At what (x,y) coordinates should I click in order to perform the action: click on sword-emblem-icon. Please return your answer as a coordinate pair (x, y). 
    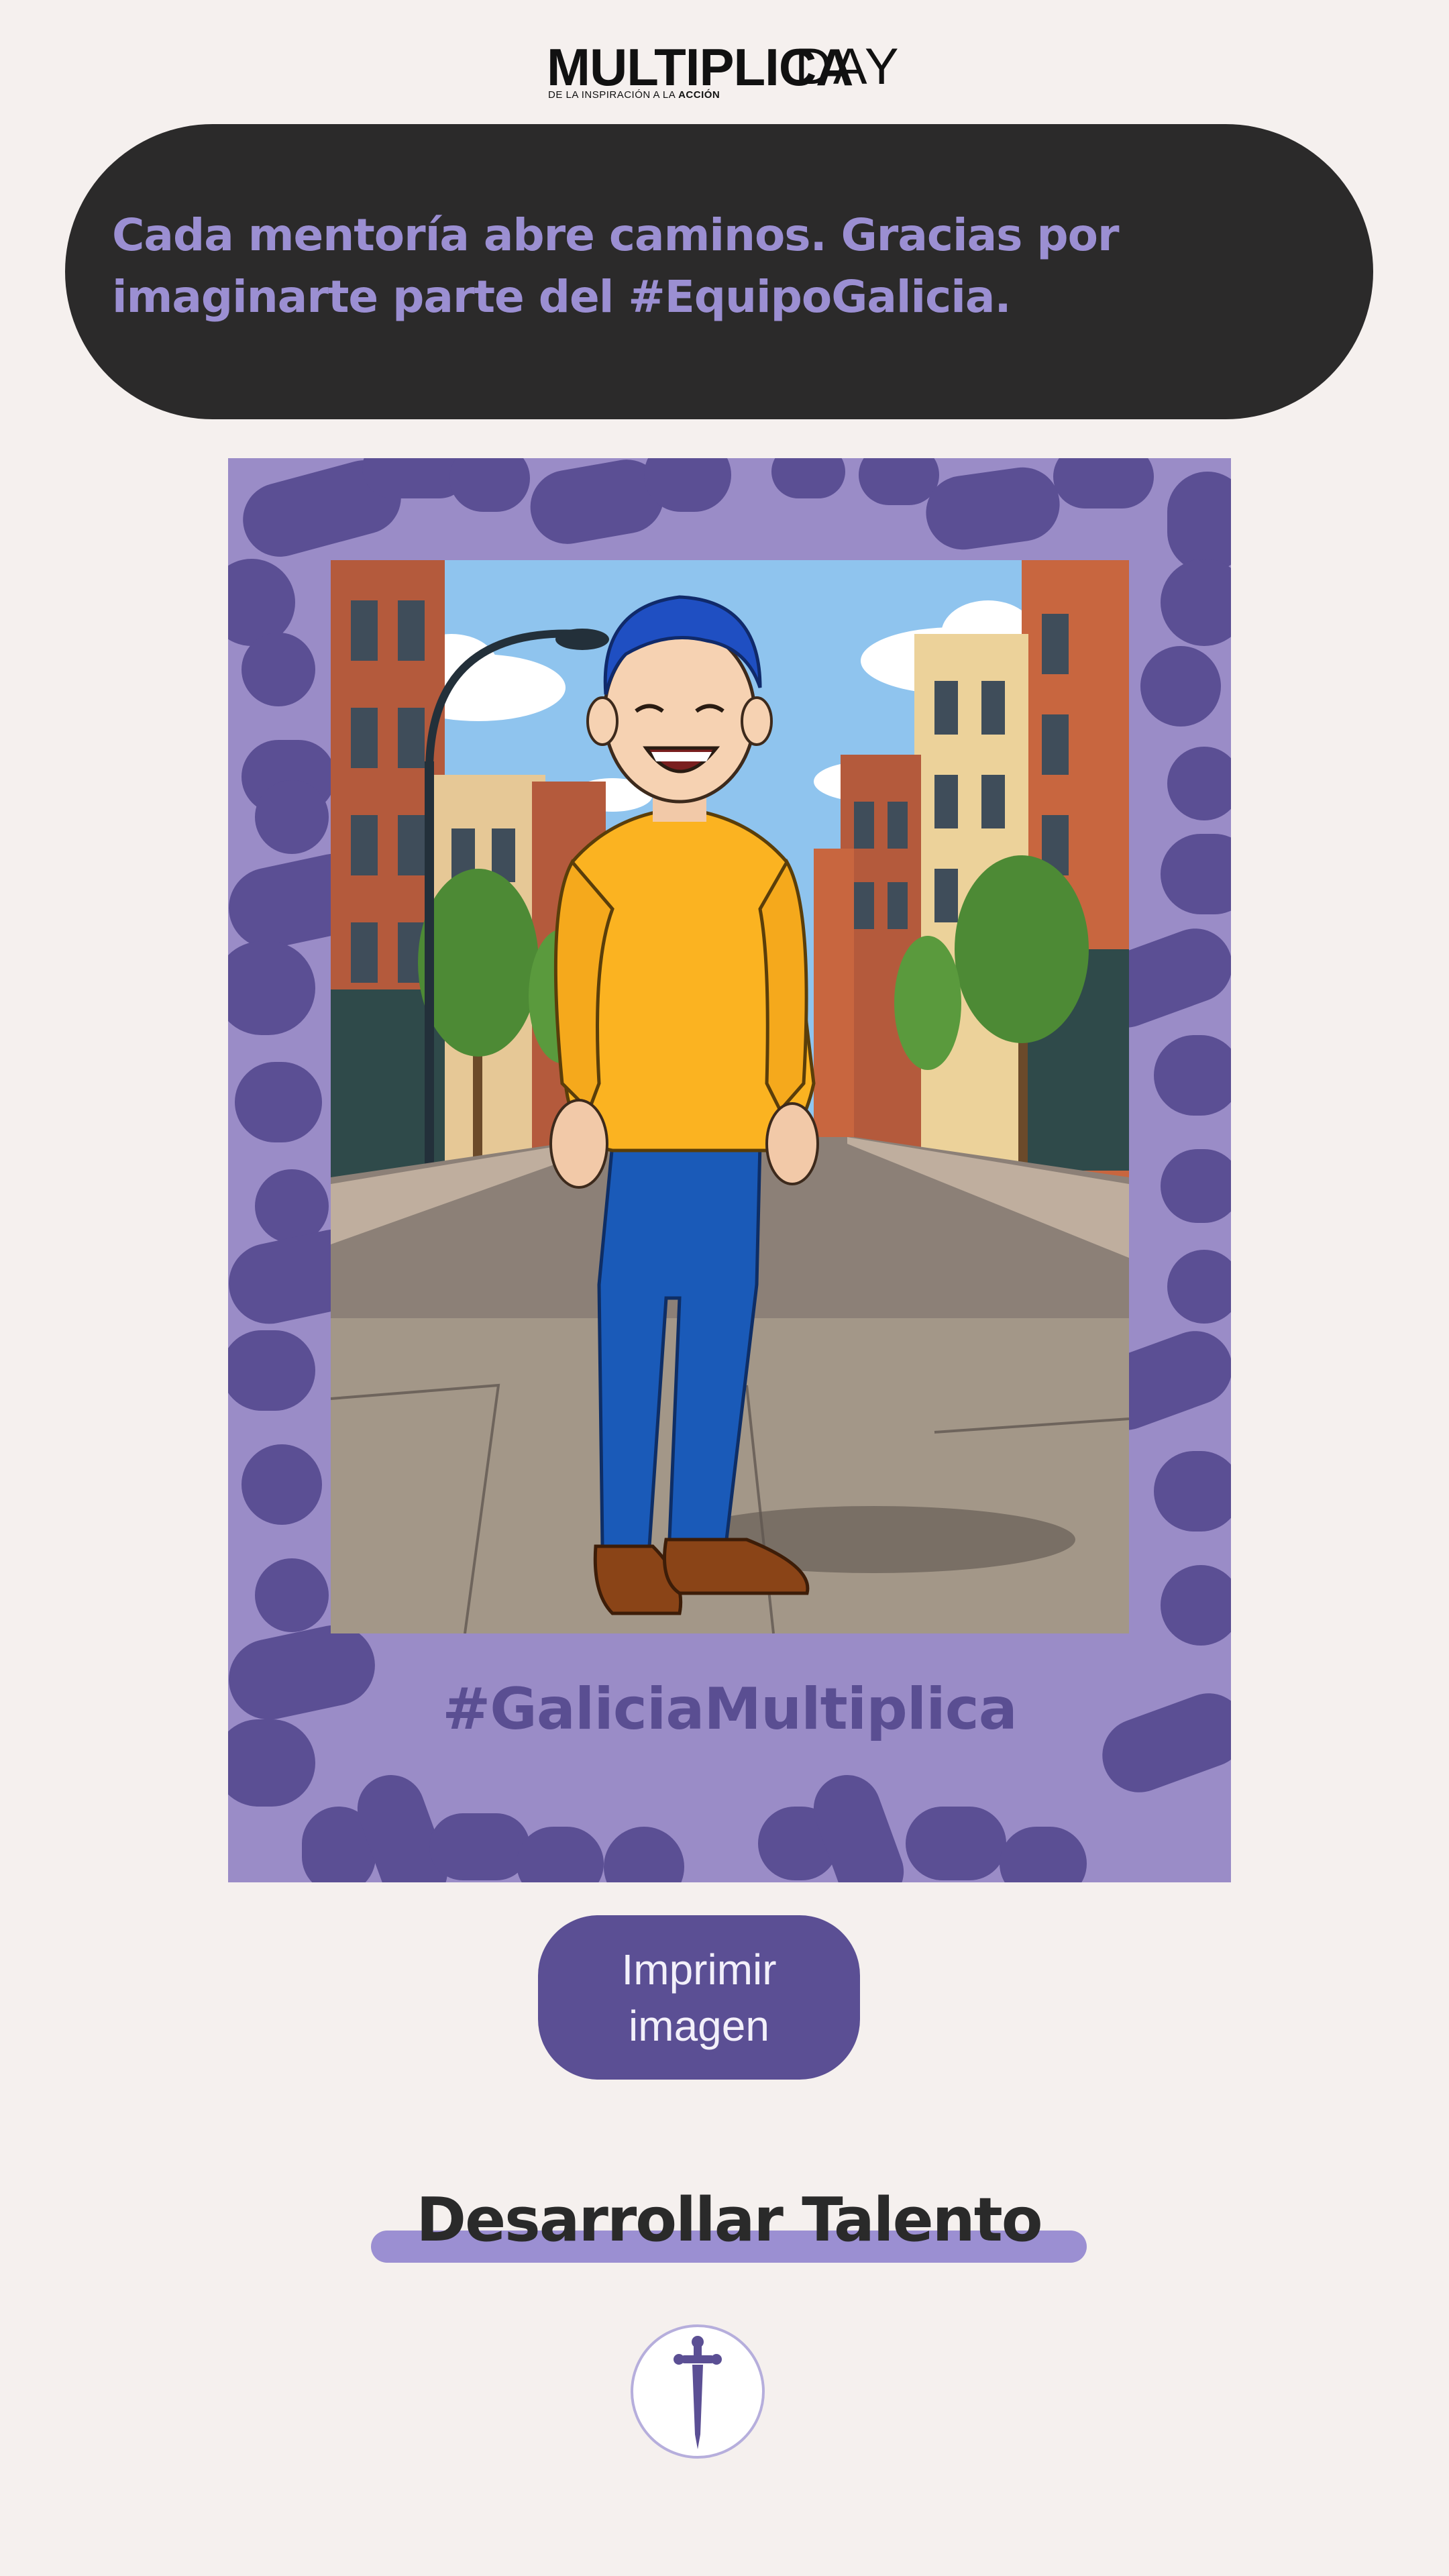
    Looking at the image, I should click on (698, 2391).